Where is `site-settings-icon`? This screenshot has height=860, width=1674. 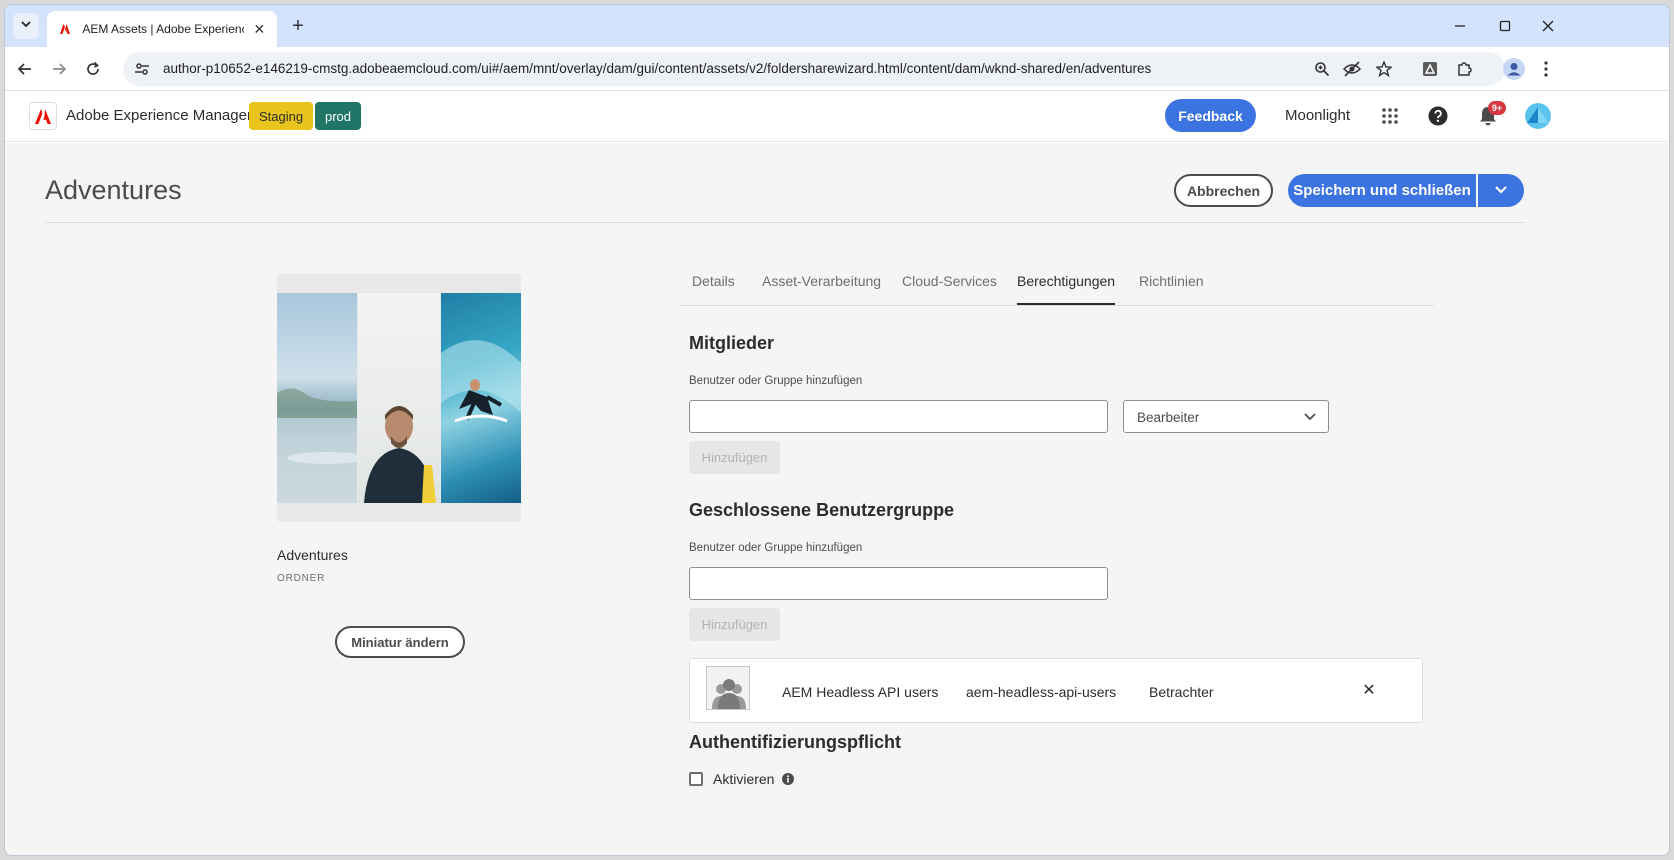
site-settings-icon is located at coordinates (142, 69).